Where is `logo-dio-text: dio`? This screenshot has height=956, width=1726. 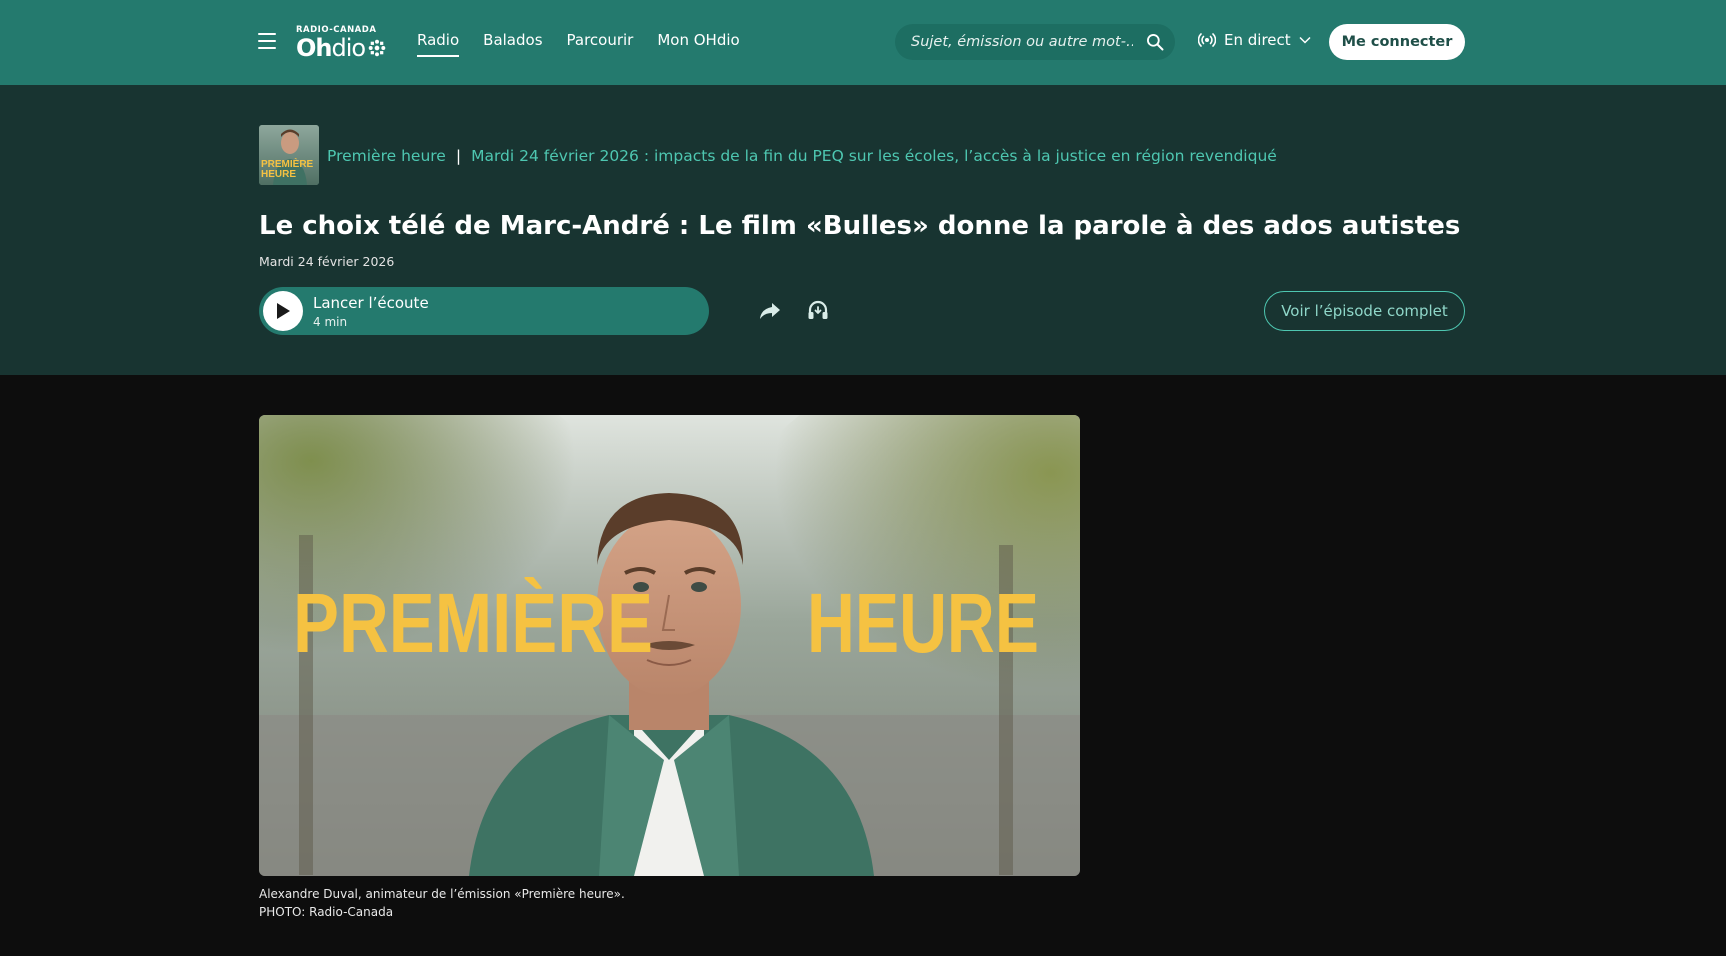
logo-dio-text: dio is located at coordinates (349, 48).